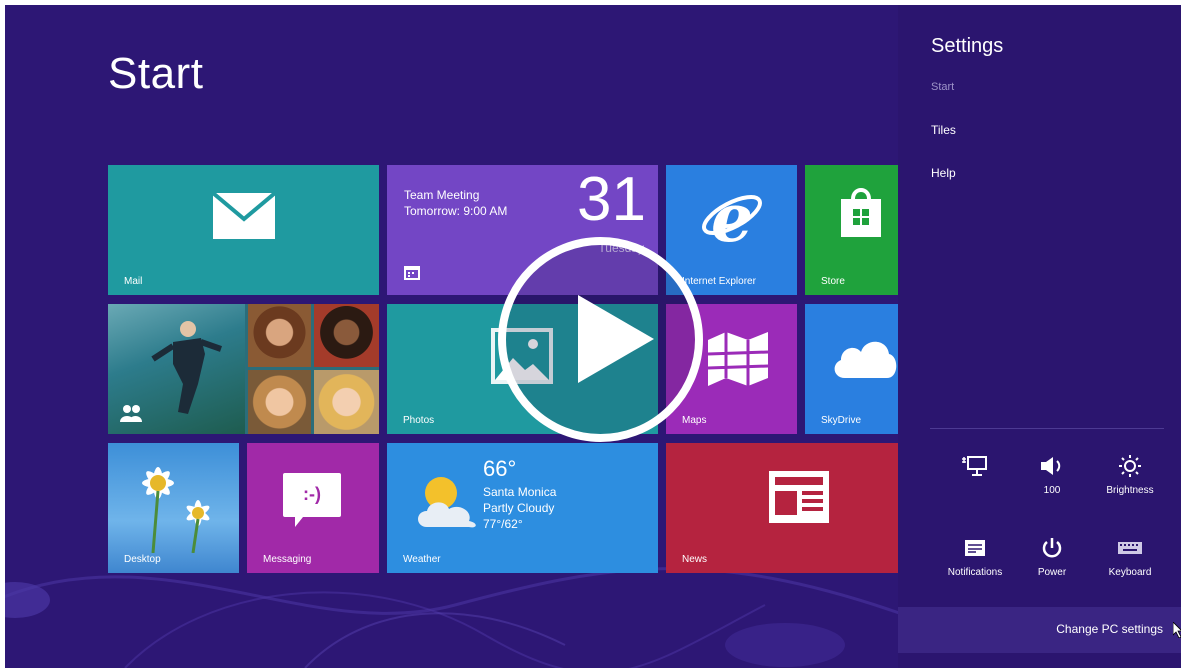 The image size is (1186, 671). I want to click on tile-label: Mail, so click(133, 281).